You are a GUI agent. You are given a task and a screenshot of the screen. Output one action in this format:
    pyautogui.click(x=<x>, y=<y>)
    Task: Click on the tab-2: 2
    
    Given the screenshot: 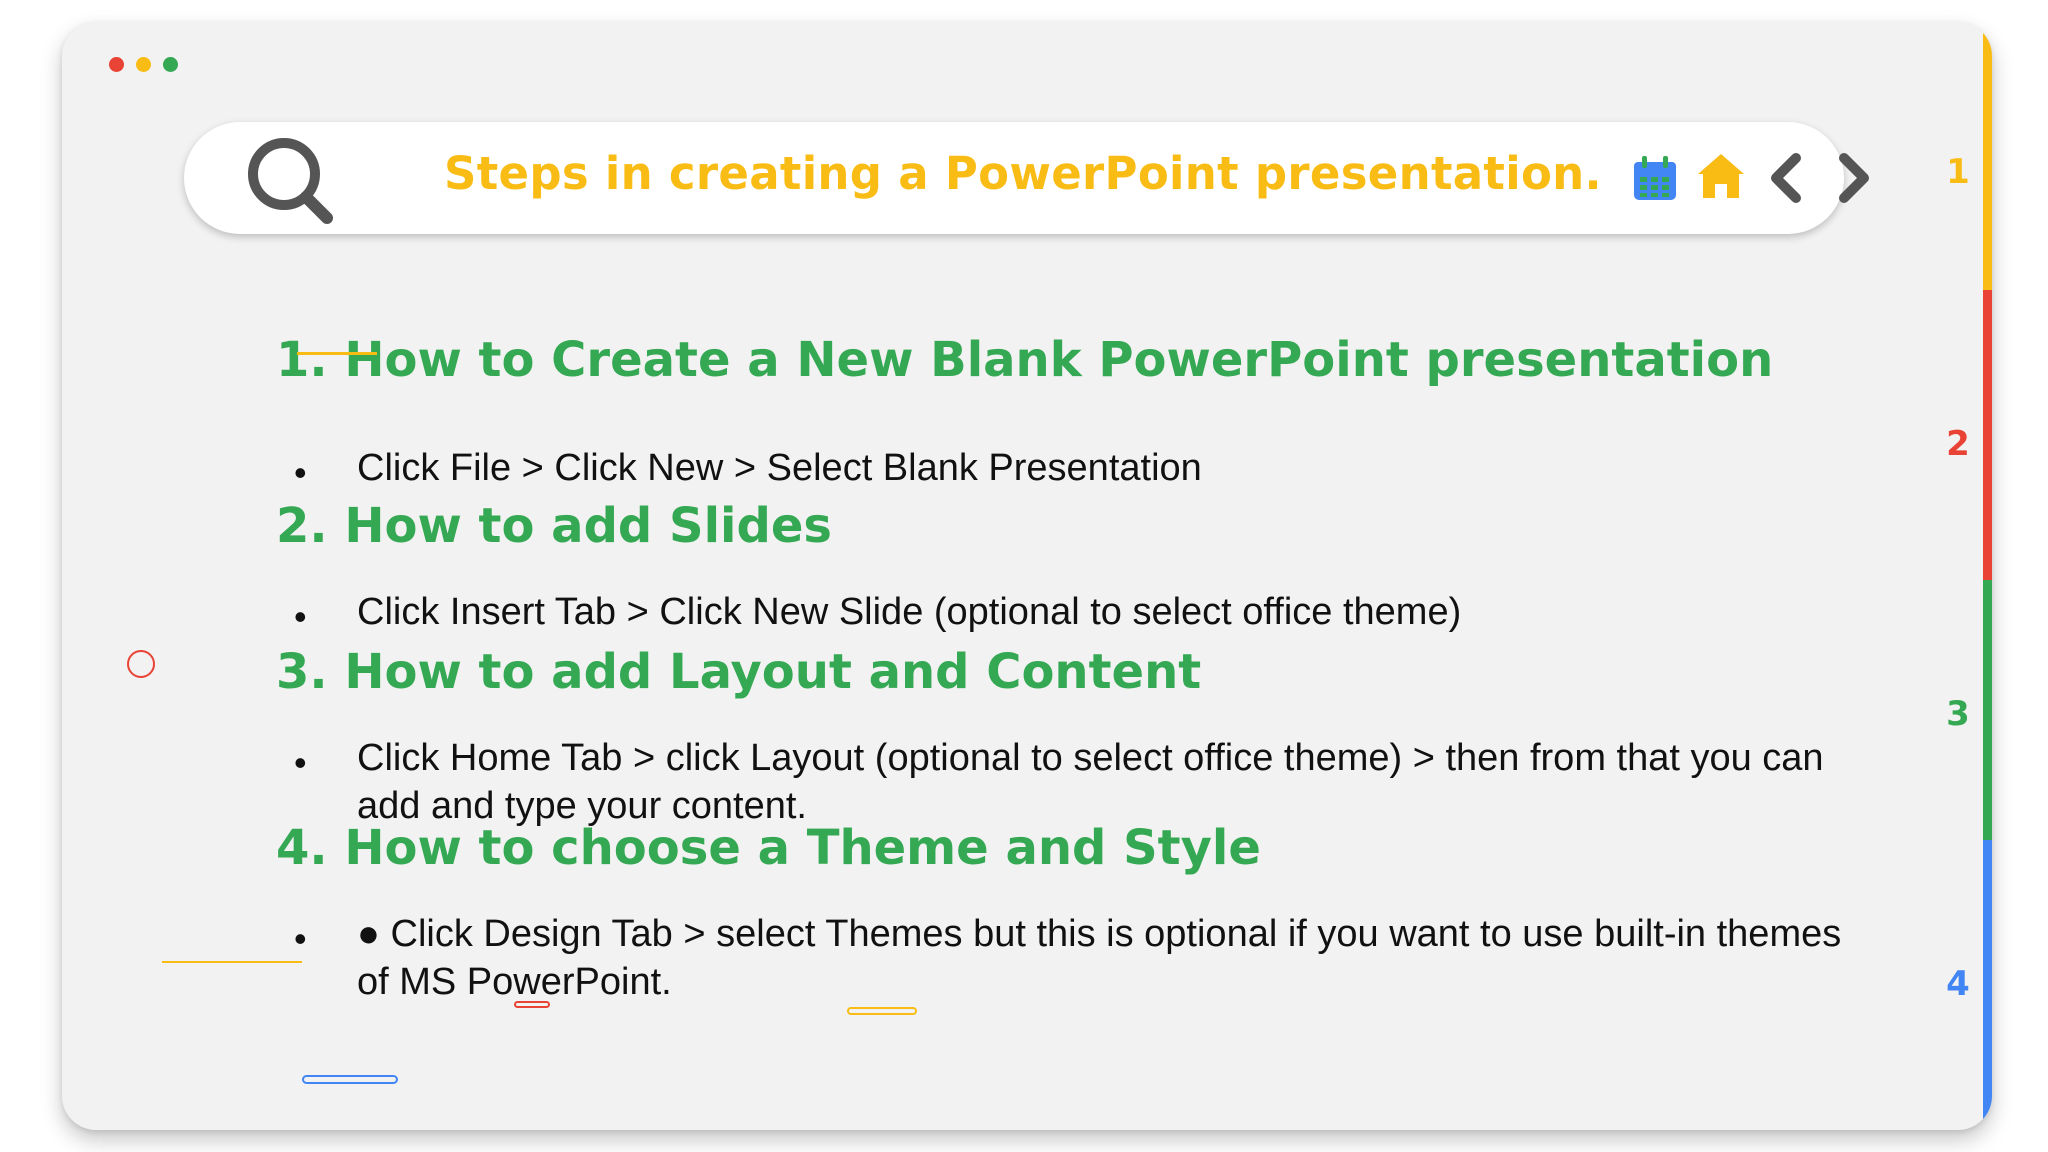 What is the action you would take?
    pyautogui.click(x=1958, y=444)
    